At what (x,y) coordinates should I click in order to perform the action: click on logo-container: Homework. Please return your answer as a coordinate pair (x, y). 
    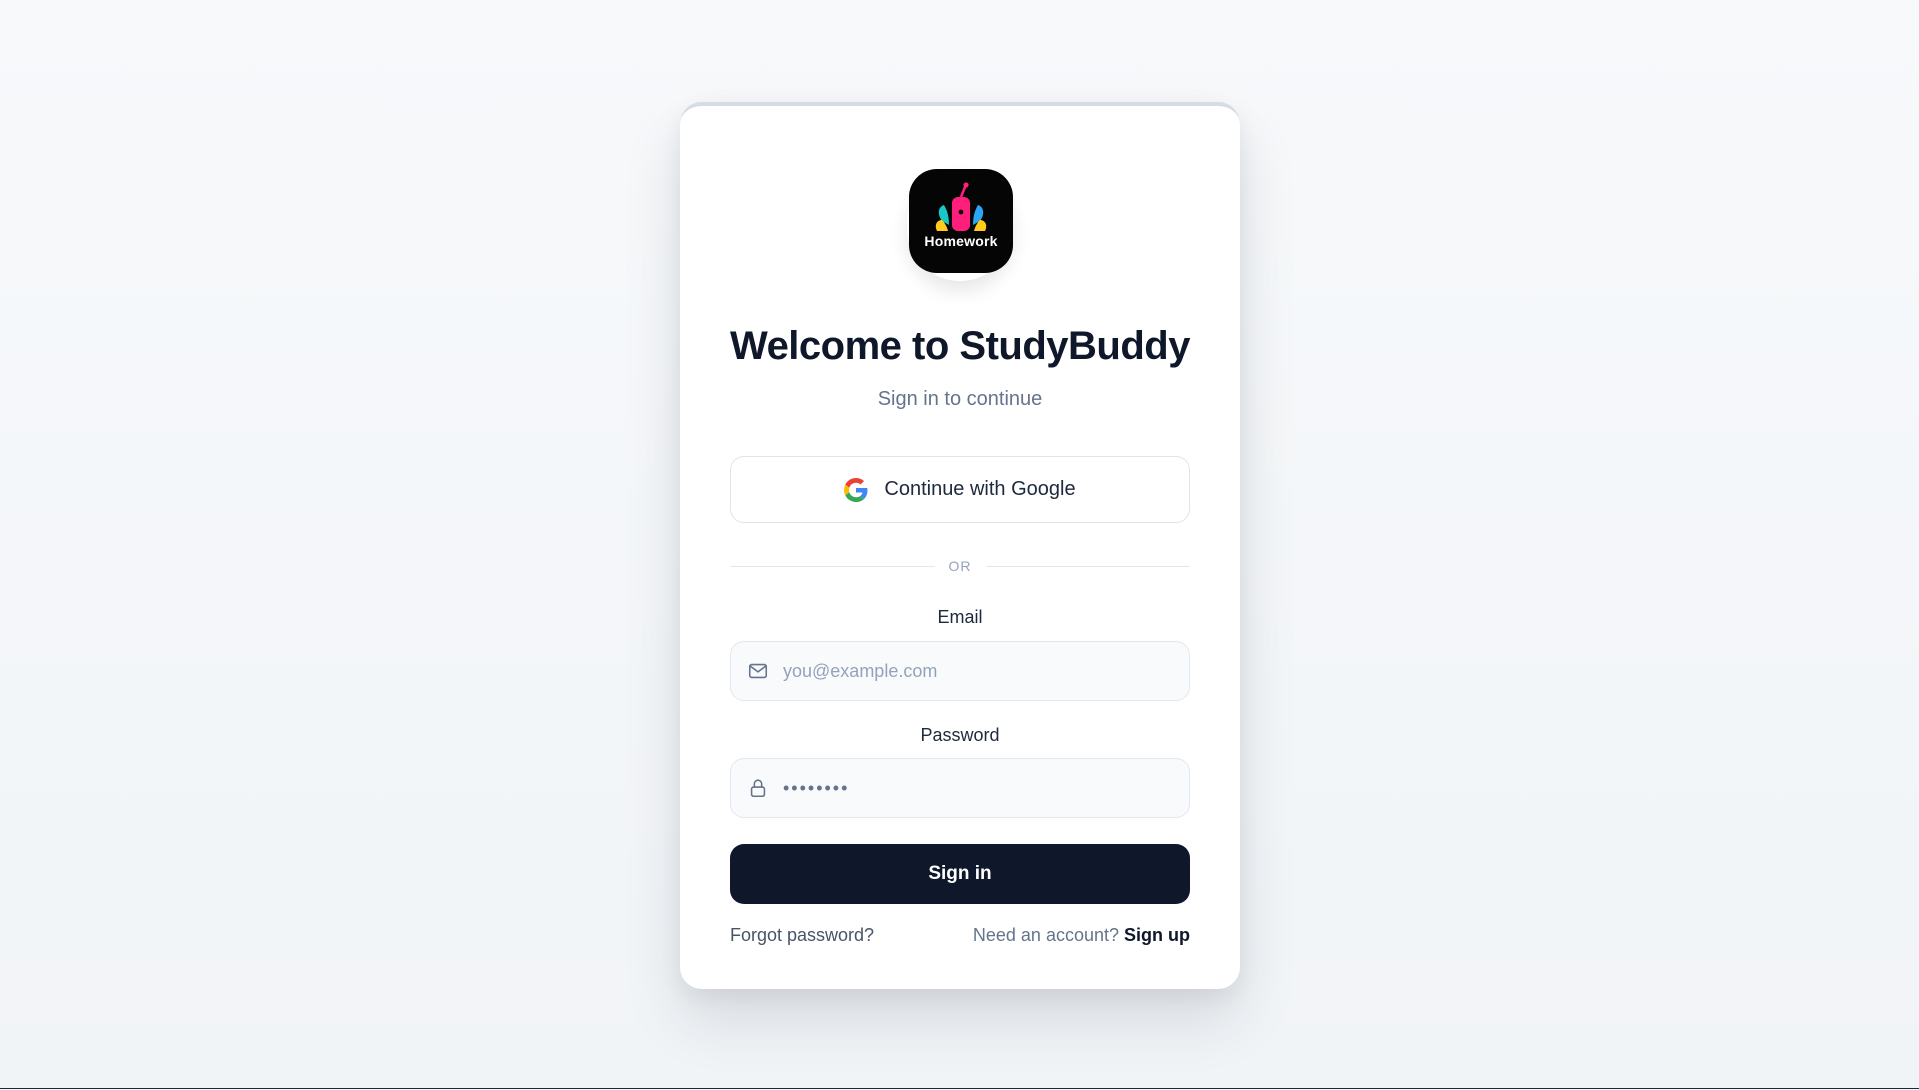
    Looking at the image, I should click on (960, 225).